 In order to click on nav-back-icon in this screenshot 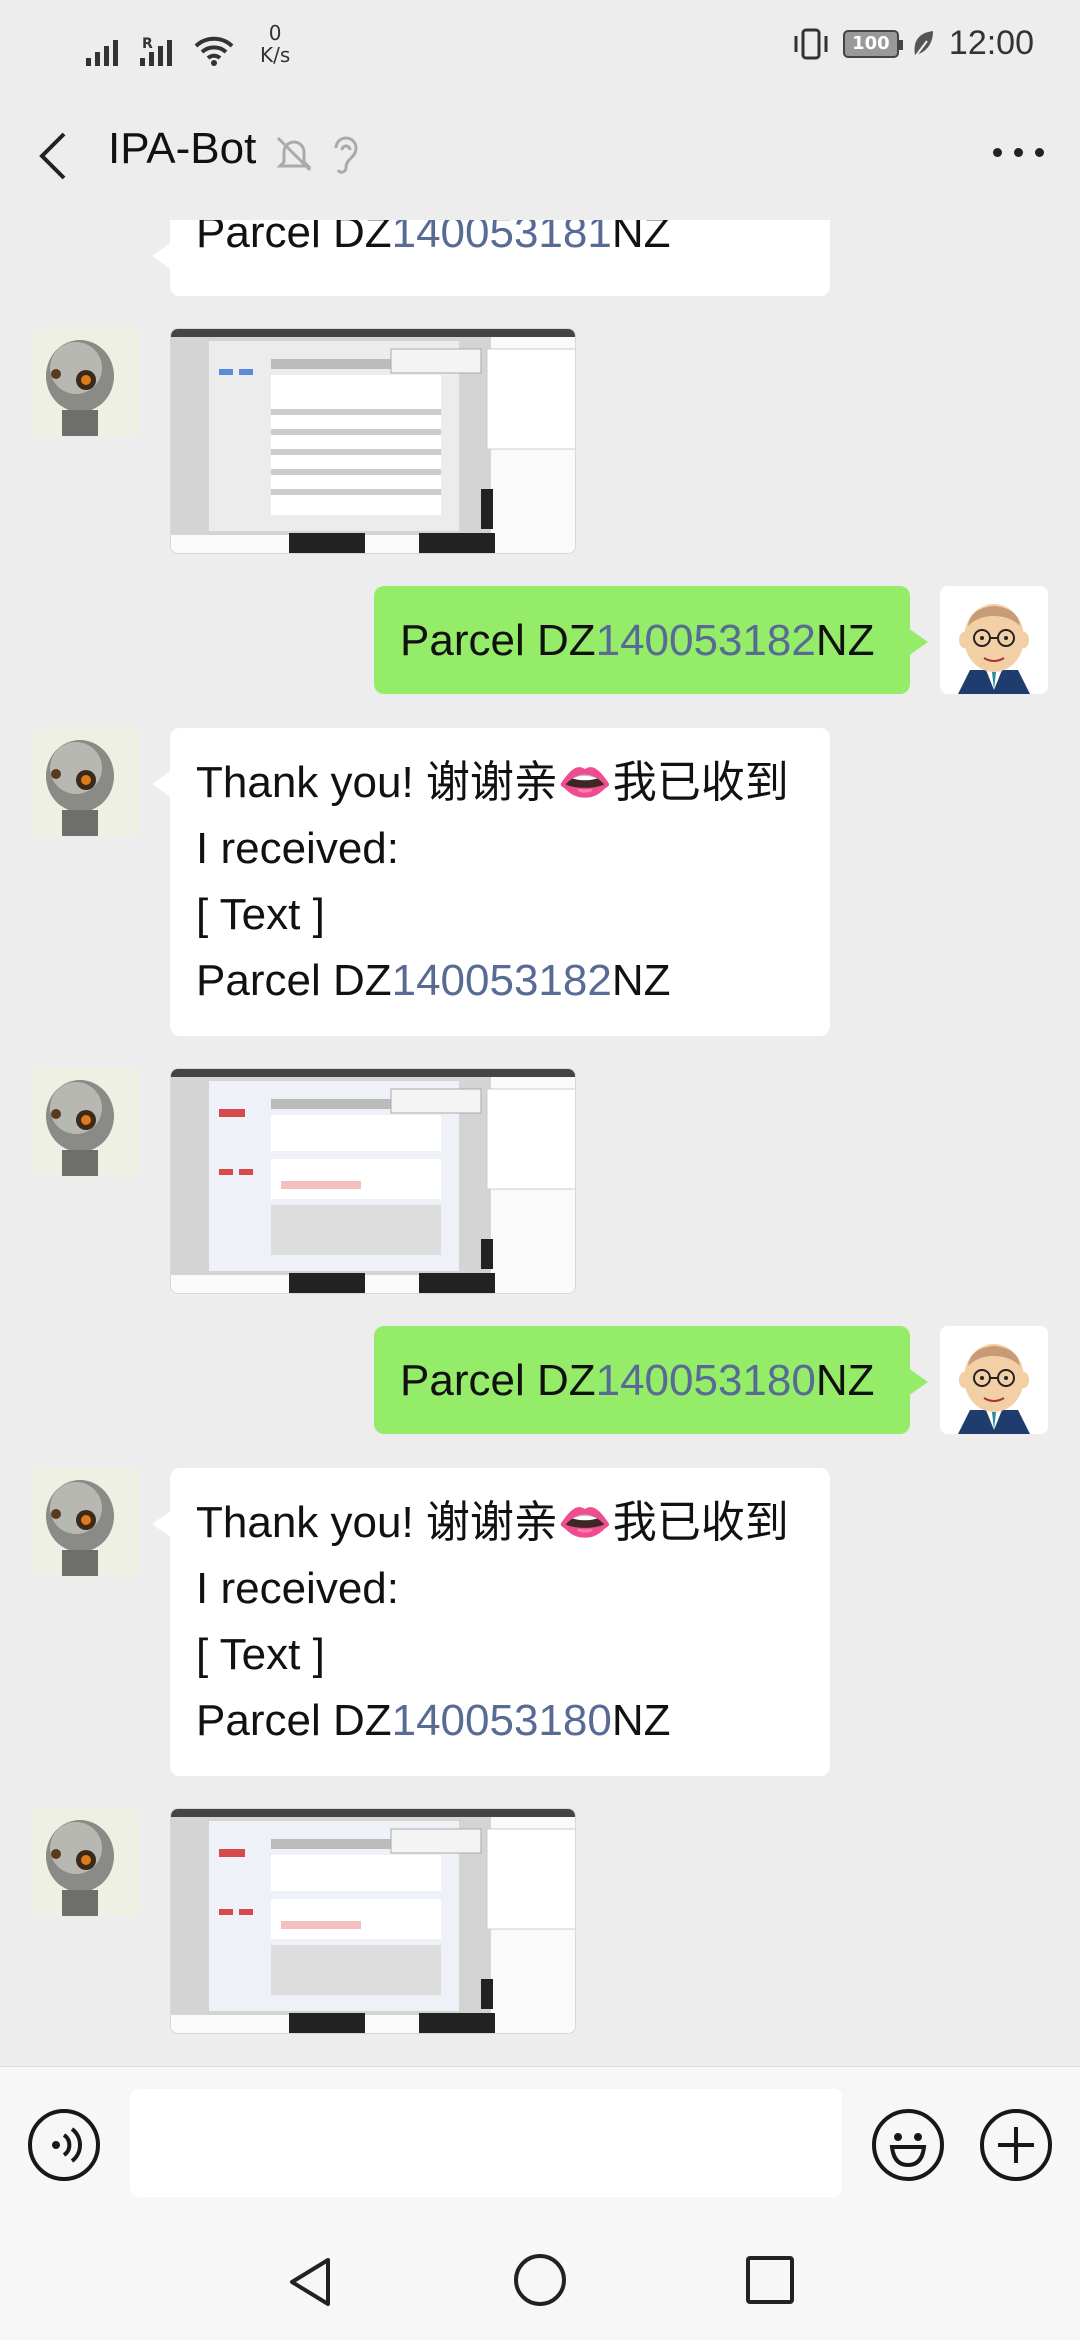, I will do `click(310, 2282)`.